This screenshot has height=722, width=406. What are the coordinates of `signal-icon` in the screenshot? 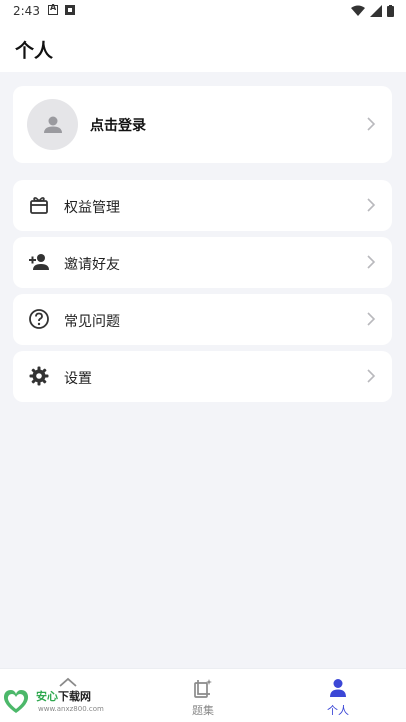 It's located at (376, 11).